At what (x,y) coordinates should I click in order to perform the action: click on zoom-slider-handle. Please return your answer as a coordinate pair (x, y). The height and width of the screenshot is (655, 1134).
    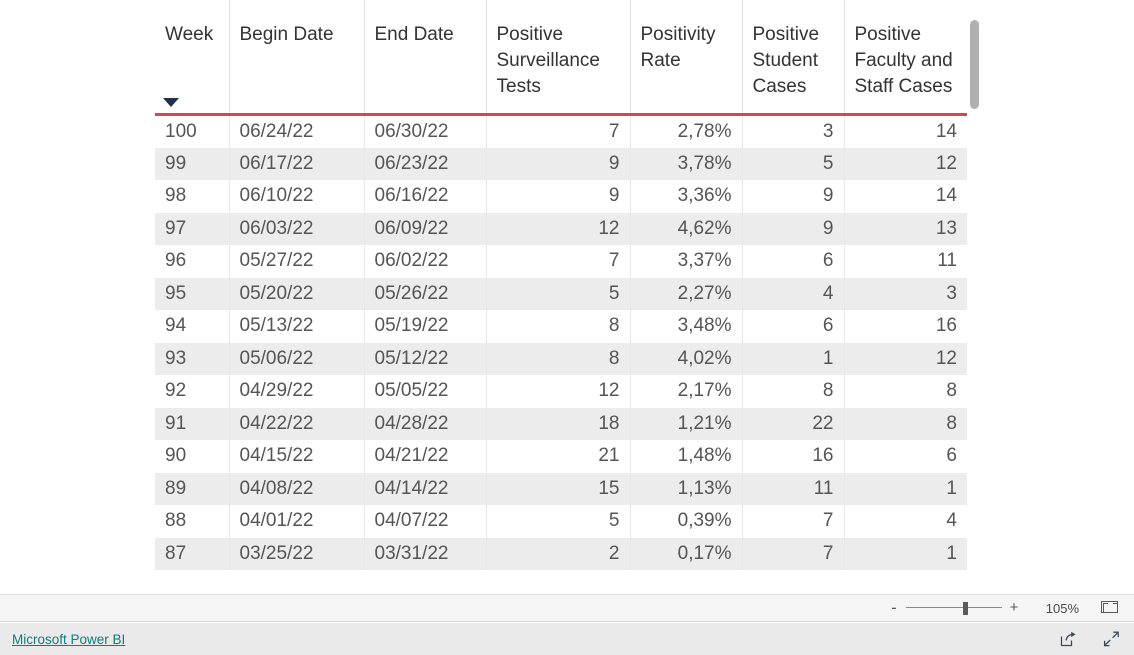
    Looking at the image, I should click on (965, 608).